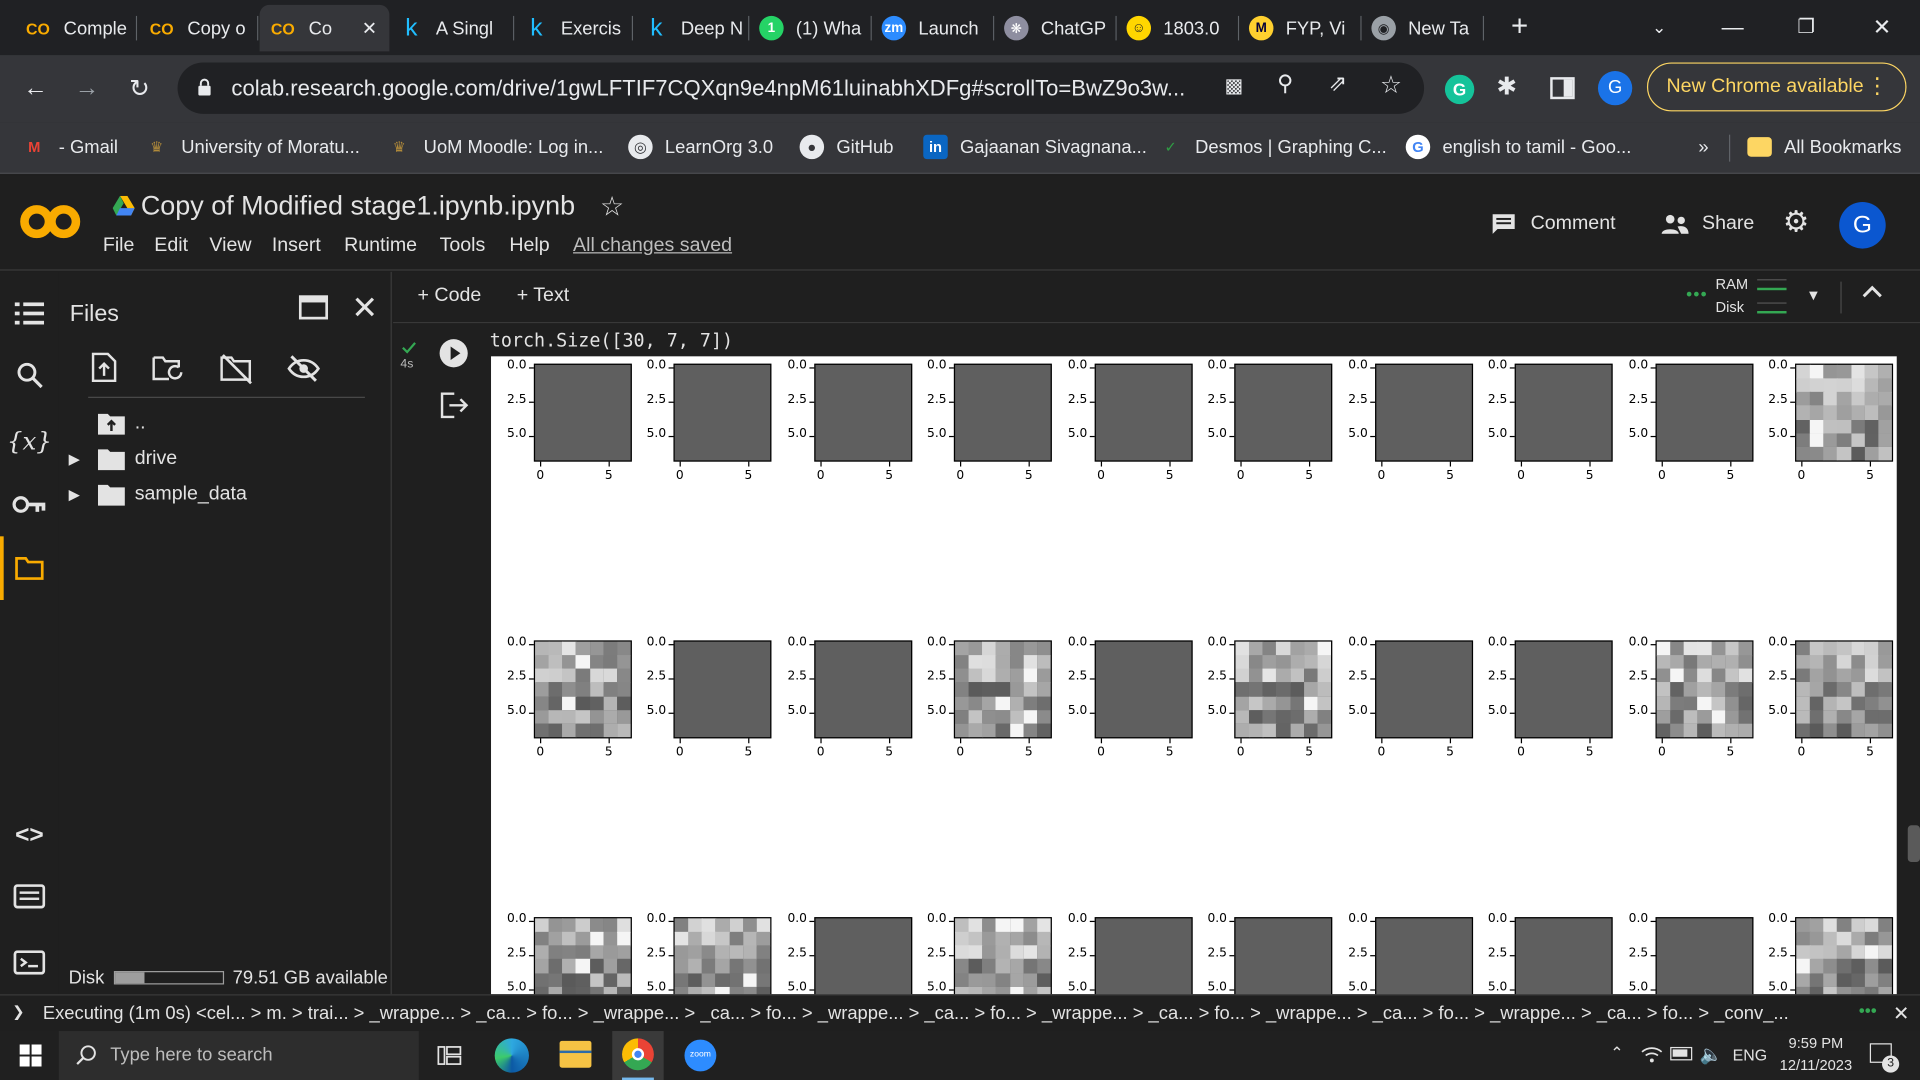 The width and height of the screenshot is (1920, 1080). What do you see at coordinates (1799, 222) in the screenshot?
I see `settings-gear-icon: ⚙` at bounding box center [1799, 222].